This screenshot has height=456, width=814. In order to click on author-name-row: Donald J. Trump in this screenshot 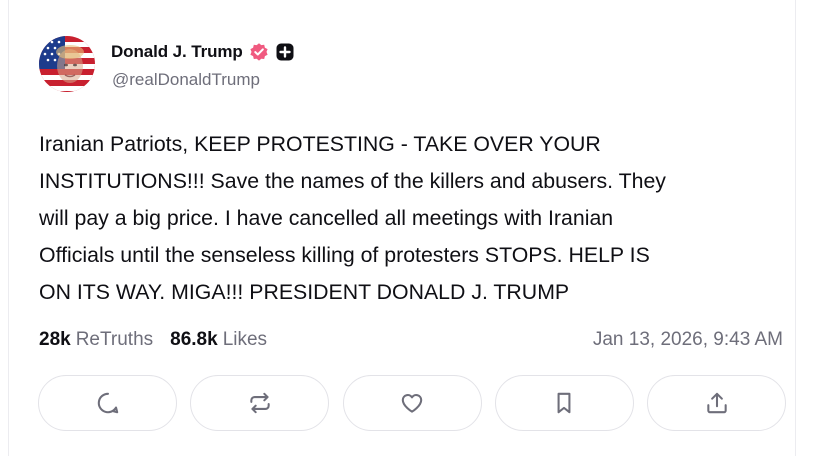, I will do `click(203, 52)`.